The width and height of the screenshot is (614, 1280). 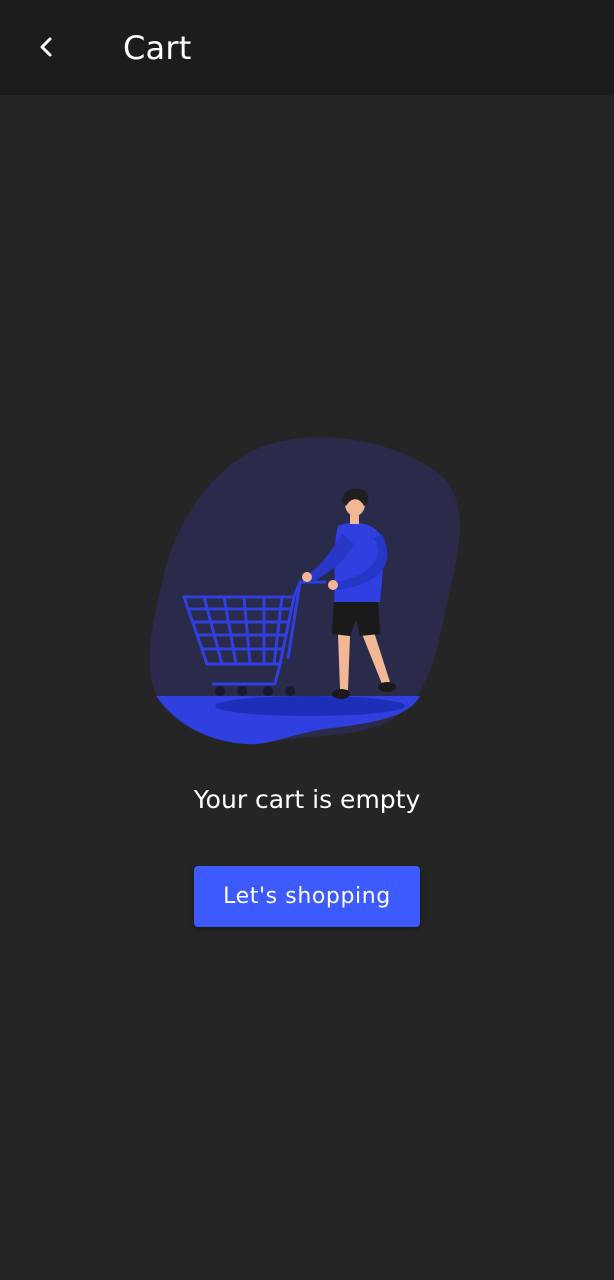 I want to click on page-title: Cart, so click(x=157, y=48).